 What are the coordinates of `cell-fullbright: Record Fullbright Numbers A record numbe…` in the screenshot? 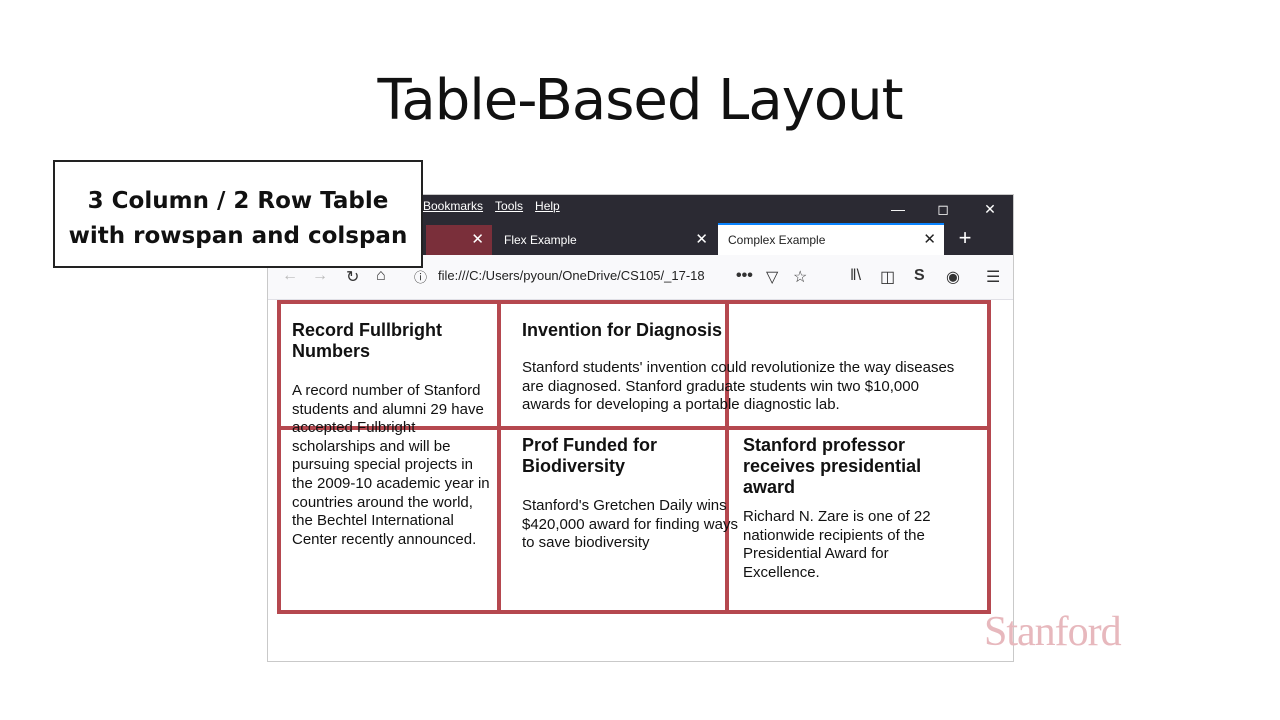 It's located at (394, 434).